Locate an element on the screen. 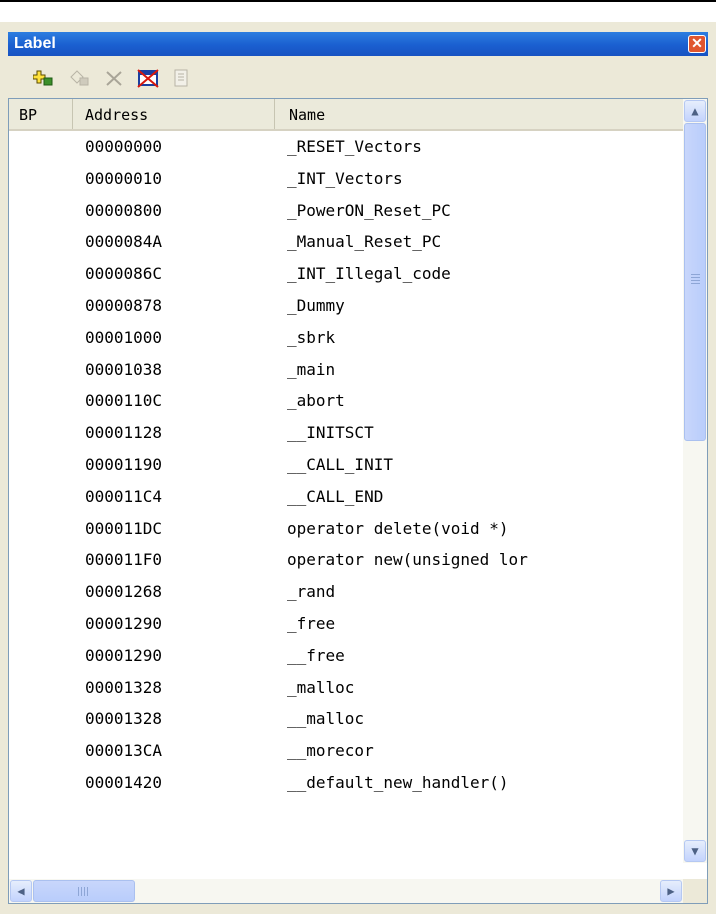 This screenshot has width=716, height=914. table-row: 00001420 __default_new_handler() is located at coordinates (346, 783).